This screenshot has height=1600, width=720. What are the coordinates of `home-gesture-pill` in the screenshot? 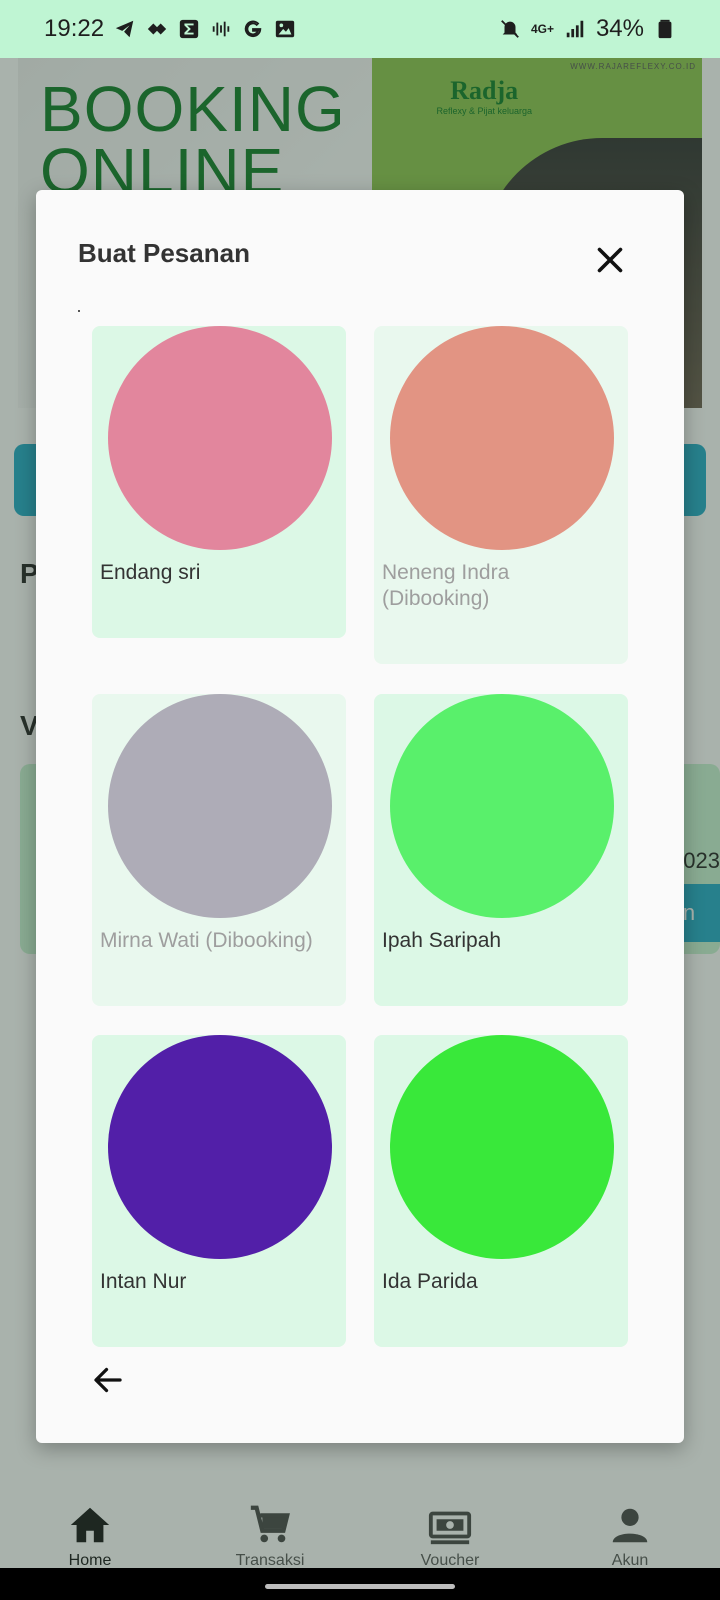 It's located at (360, 1586).